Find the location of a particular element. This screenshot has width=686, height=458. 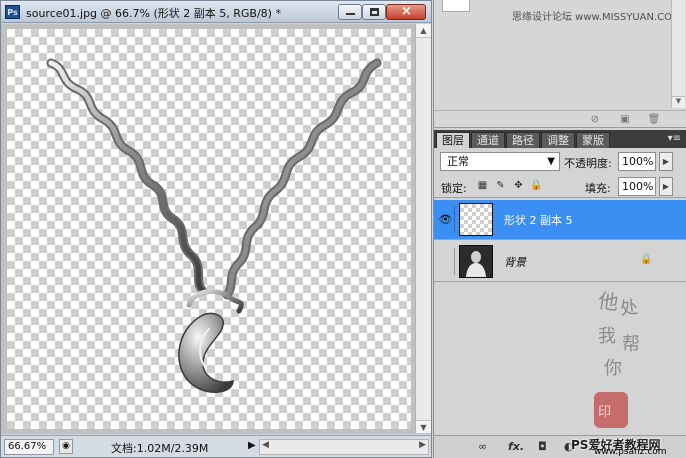

history-panel: 思缘设计论坛 www.MISSYUAN.COM ▼ is located at coordinates (560, 55).